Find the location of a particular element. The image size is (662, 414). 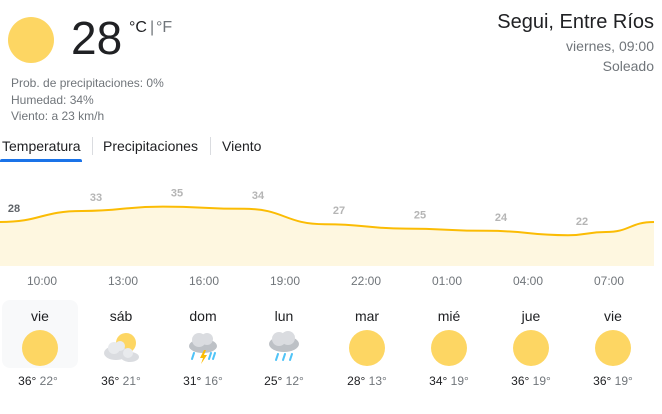

weather-condition: Soleado is located at coordinates (628, 66).